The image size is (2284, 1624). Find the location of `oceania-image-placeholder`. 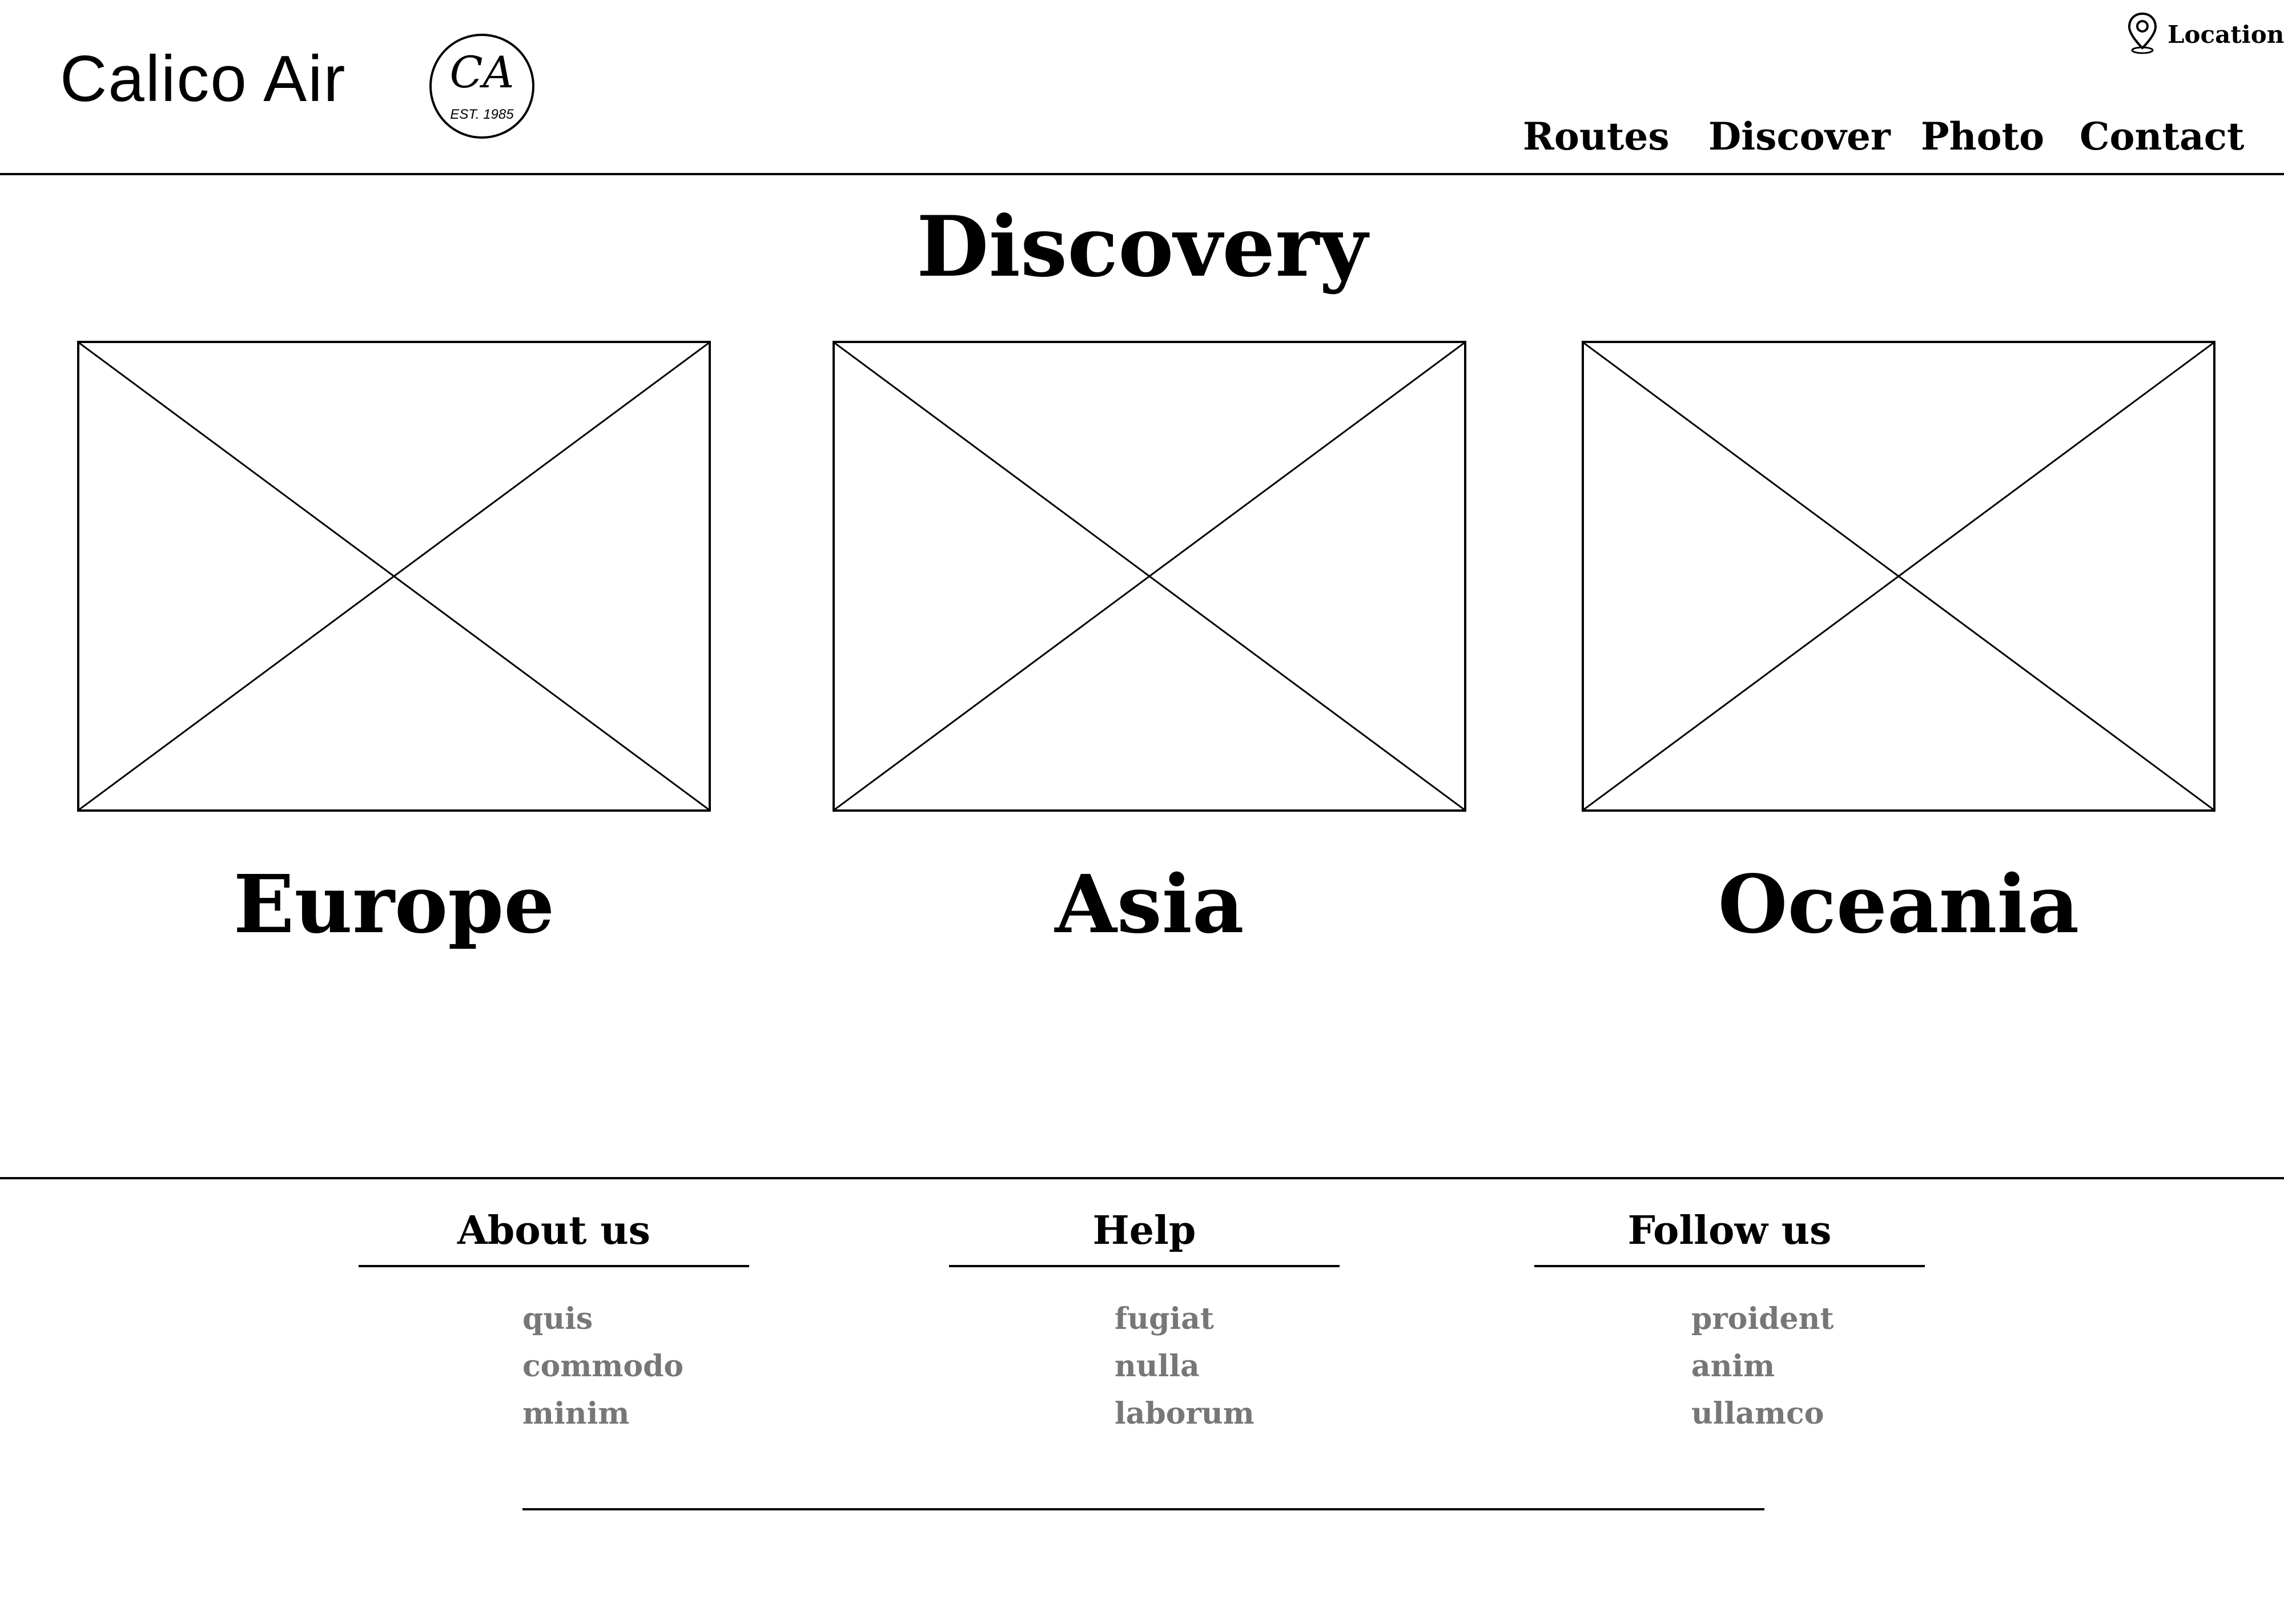

oceania-image-placeholder is located at coordinates (1898, 576).